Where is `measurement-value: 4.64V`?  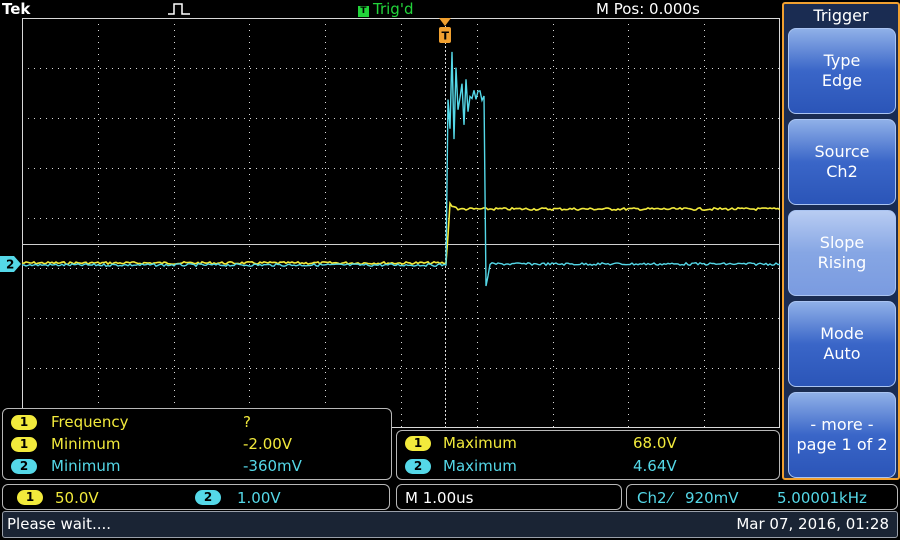
measurement-value: 4.64V is located at coordinates (655, 466).